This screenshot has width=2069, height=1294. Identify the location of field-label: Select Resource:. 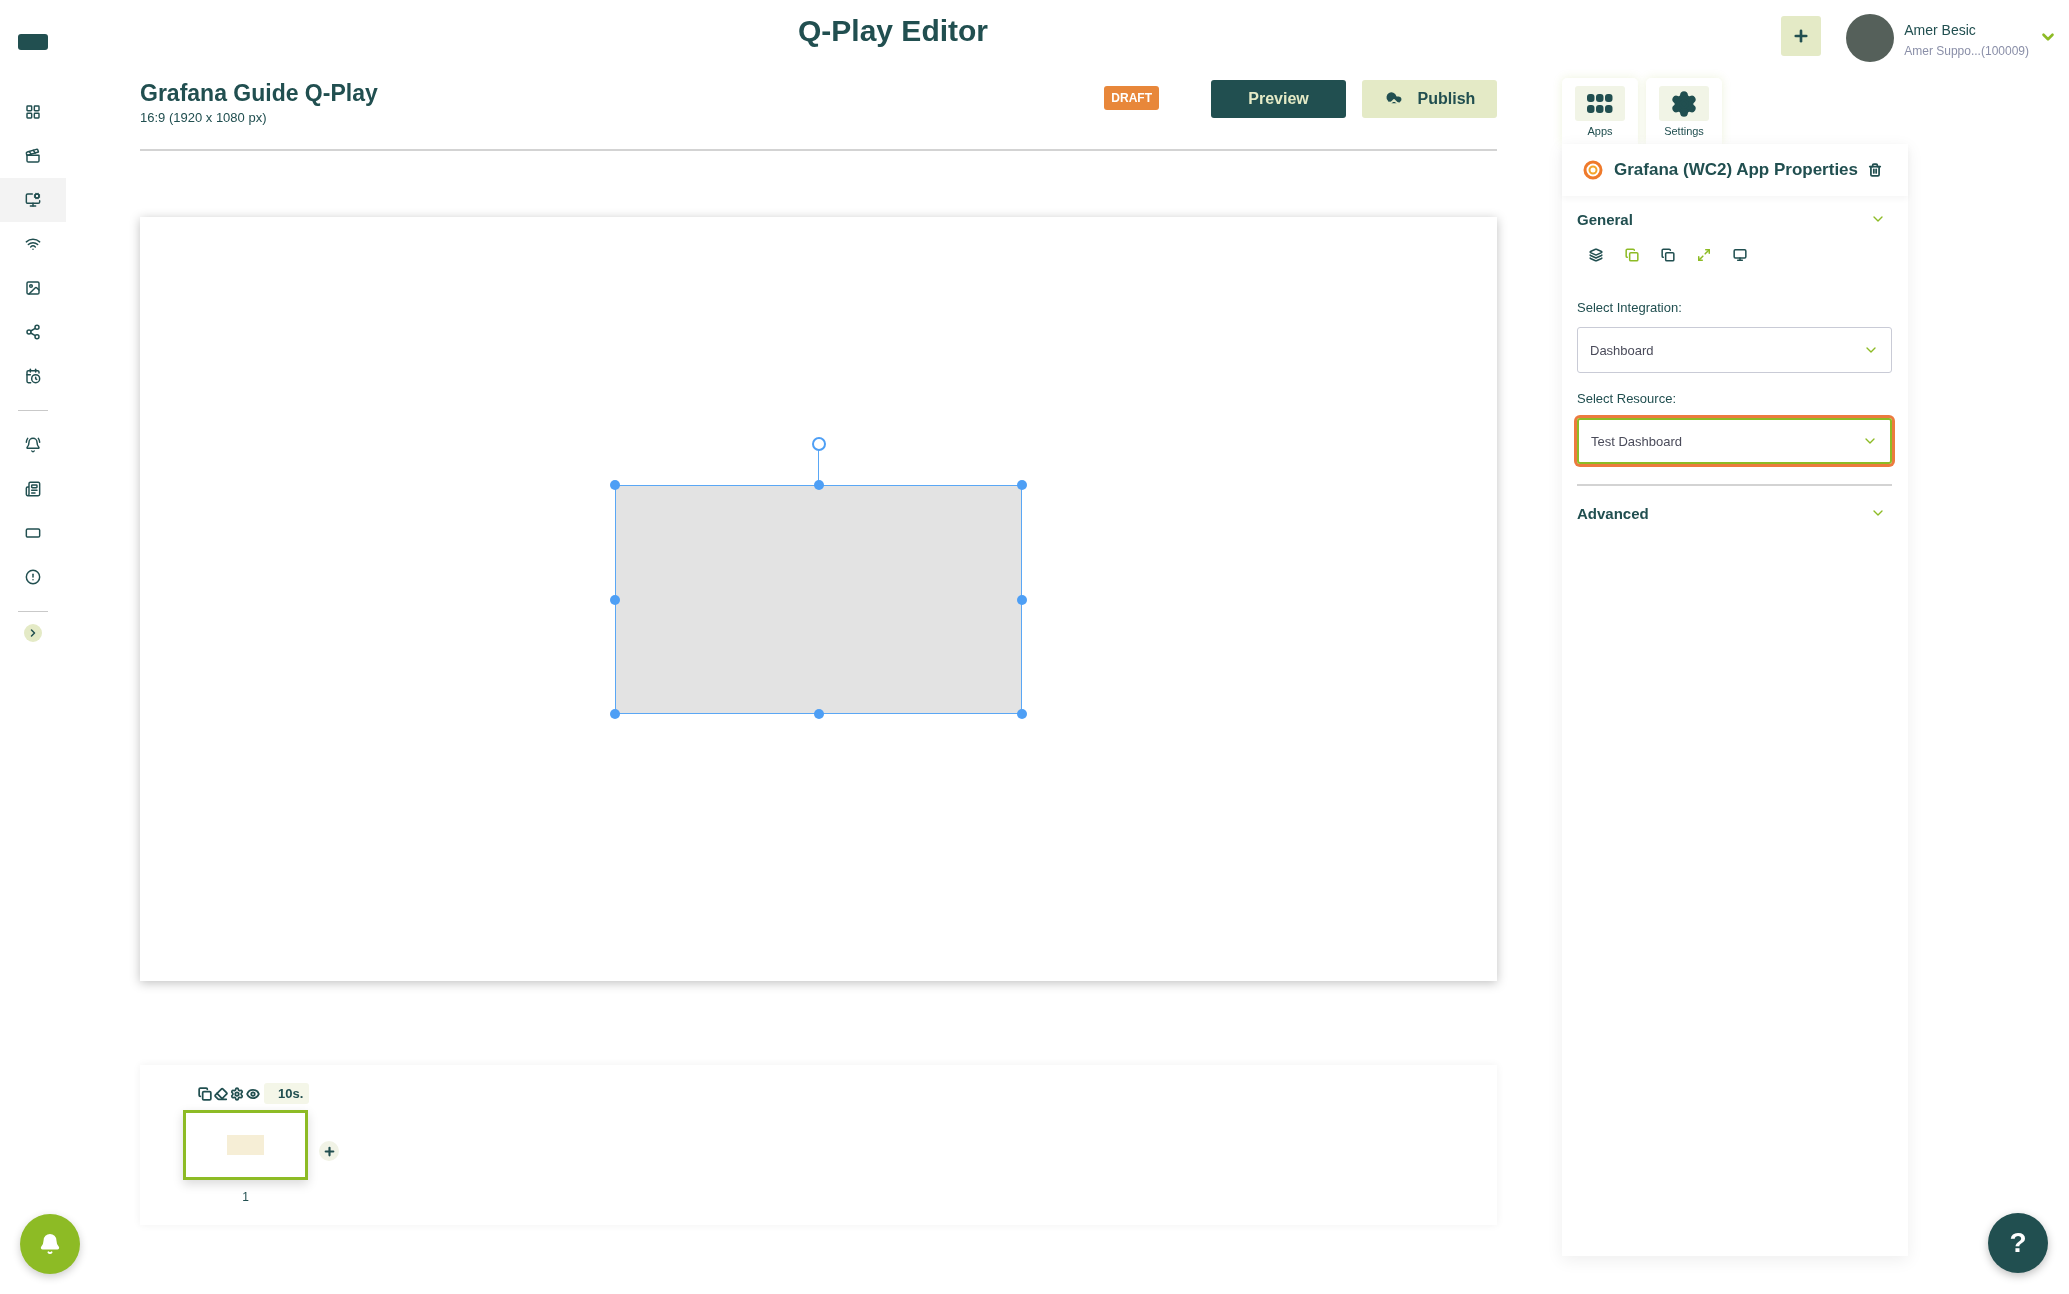
(1627, 398).